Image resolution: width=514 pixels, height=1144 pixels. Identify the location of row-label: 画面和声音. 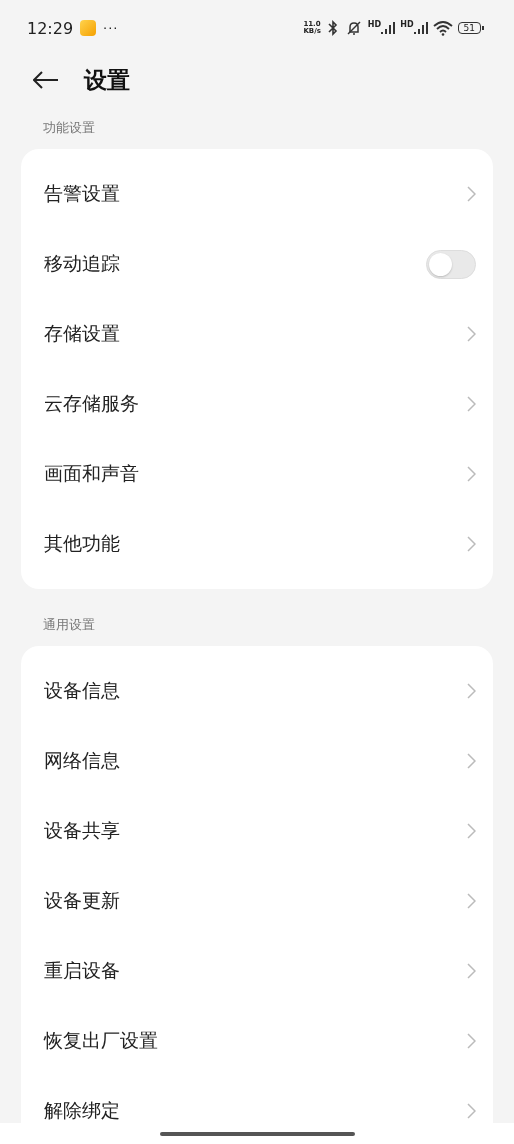
(92, 473).